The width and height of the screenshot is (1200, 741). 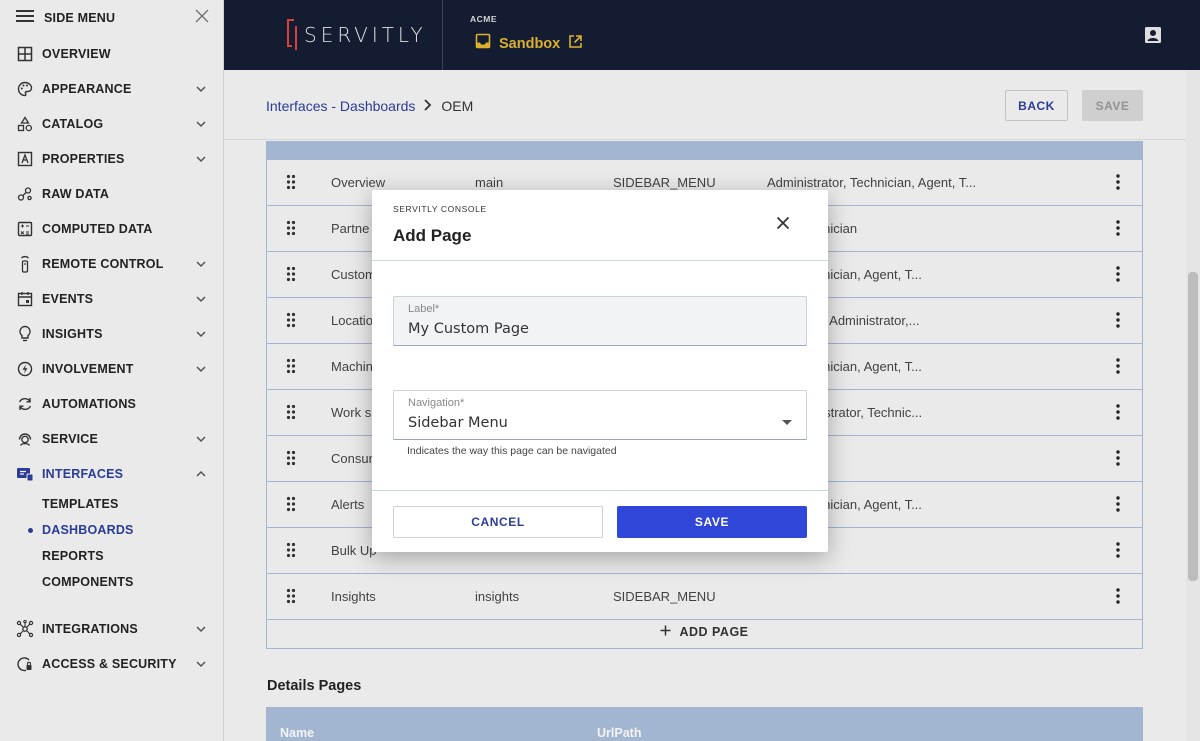 What do you see at coordinates (712, 522) in the screenshot?
I see `save-button: SAVE` at bounding box center [712, 522].